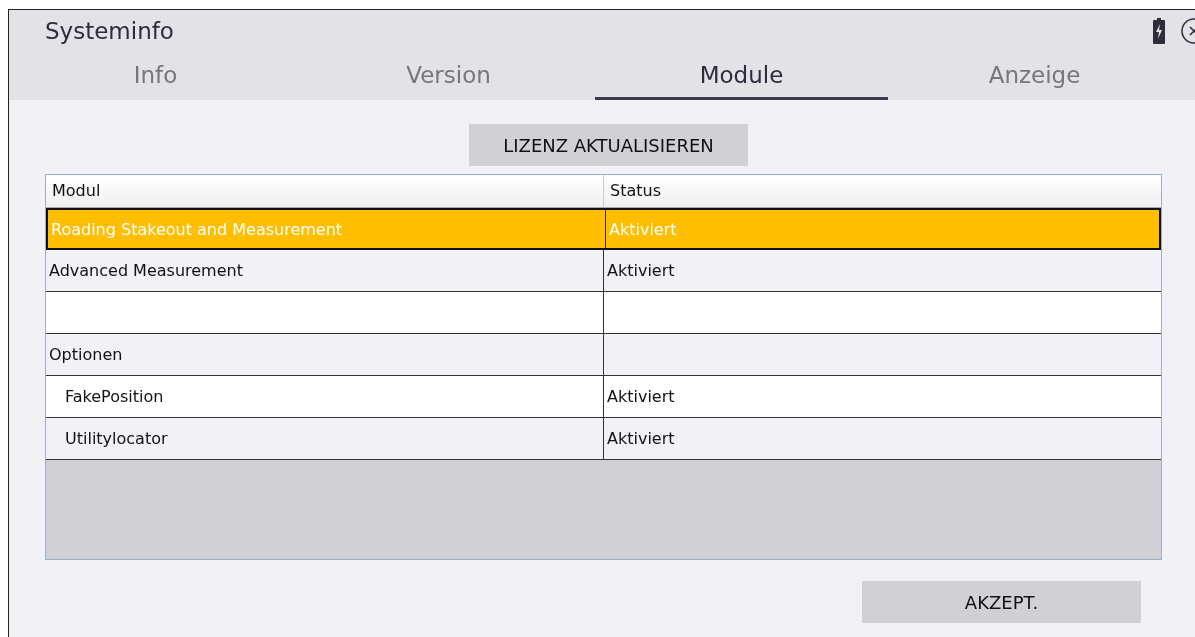 This screenshot has height=637, width=1195. What do you see at coordinates (603, 355) in the screenshot?
I see `table-row: Optionen` at bounding box center [603, 355].